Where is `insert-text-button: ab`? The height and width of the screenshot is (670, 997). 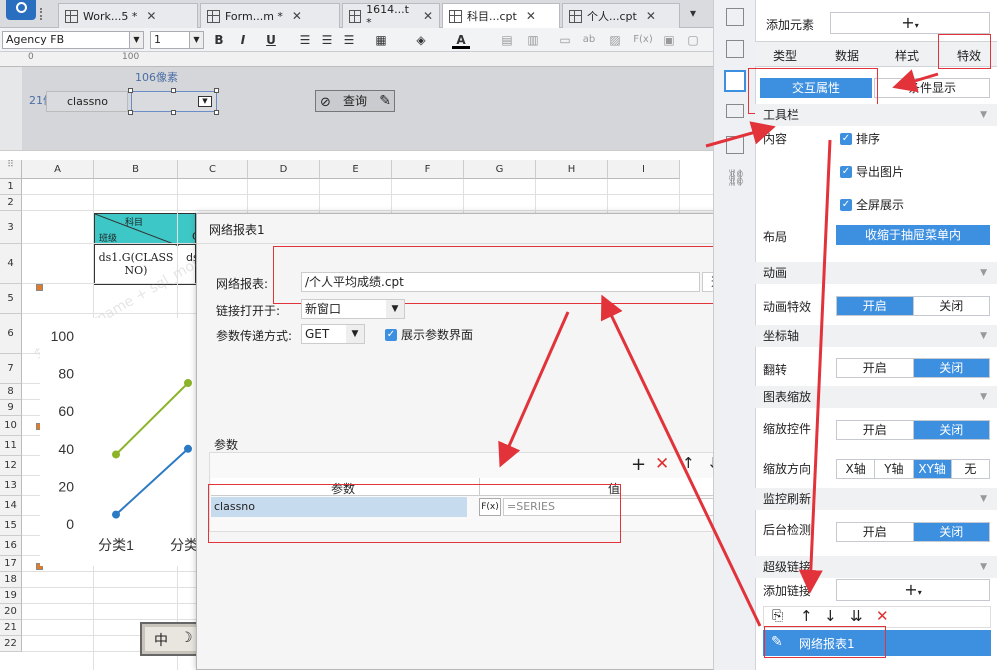 insert-text-button: ab is located at coordinates (589, 40).